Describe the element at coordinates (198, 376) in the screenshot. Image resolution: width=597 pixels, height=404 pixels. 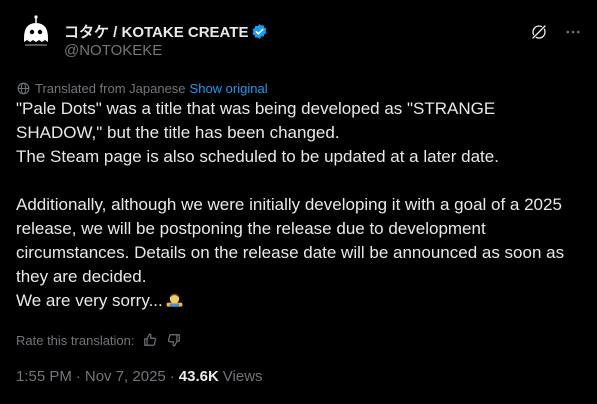
I see `views-count: 43.6K` at that location.